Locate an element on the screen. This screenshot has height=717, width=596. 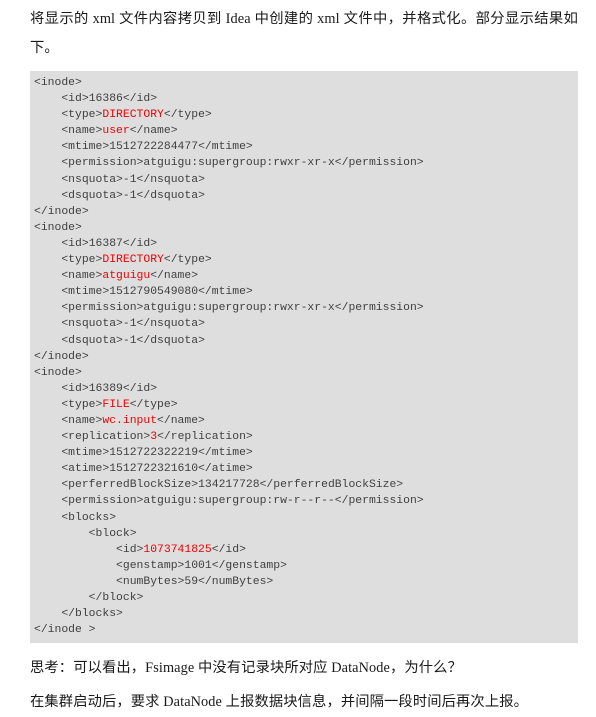
code-line: </inode > is located at coordinates (304, 630).